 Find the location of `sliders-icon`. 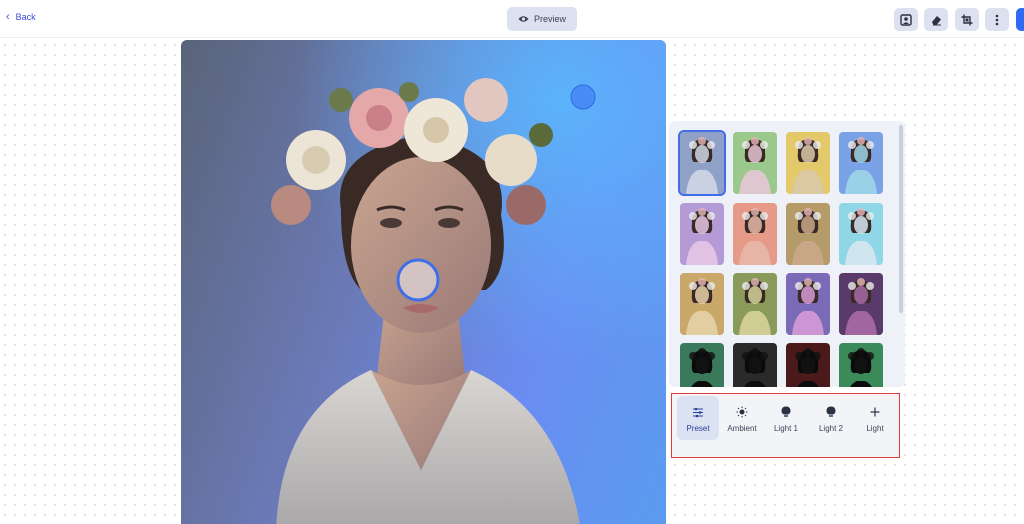

sliders-icon is located at coordinates (698, 412).